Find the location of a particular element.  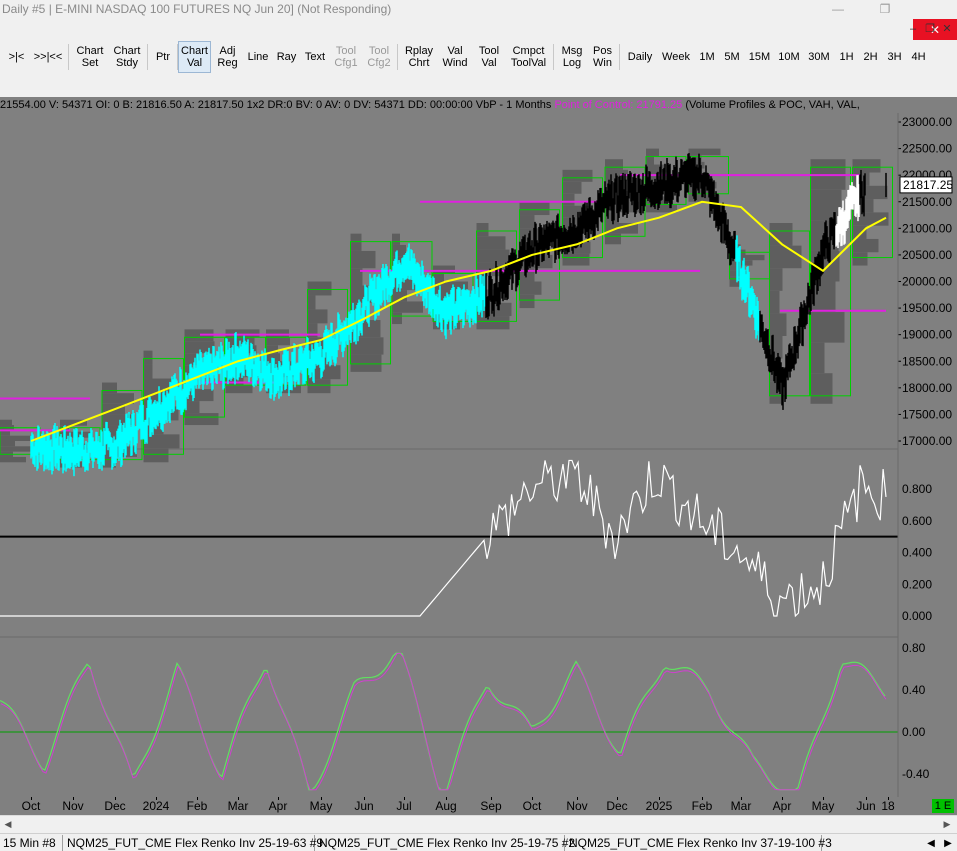

scroll-right-icon: ▶ is located at coordinates (947, 824).